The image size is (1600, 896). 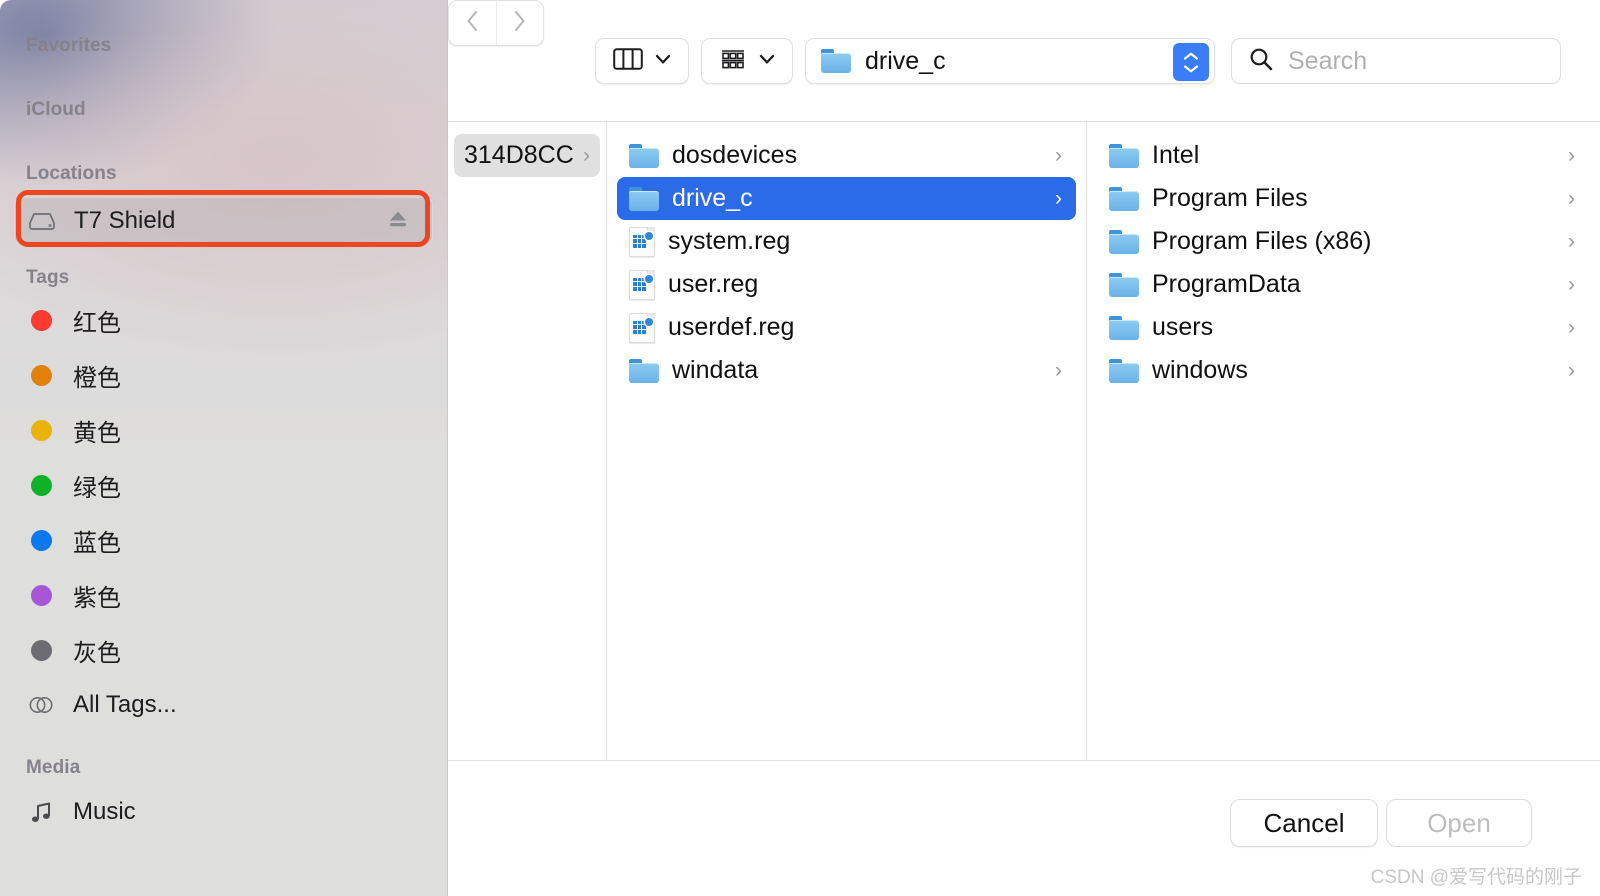 What do you see at coordinates (223, 375) in the screenshot?
I see `sidebar-tag-orange: 橙色` at bounding box center [223, 375].